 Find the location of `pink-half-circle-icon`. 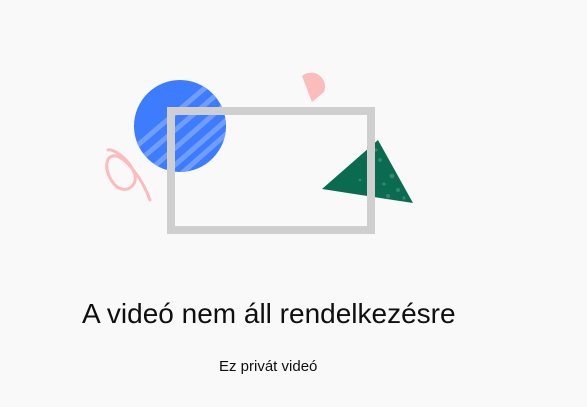

pink-half-circle-icon is located at coordinates (314, 87).